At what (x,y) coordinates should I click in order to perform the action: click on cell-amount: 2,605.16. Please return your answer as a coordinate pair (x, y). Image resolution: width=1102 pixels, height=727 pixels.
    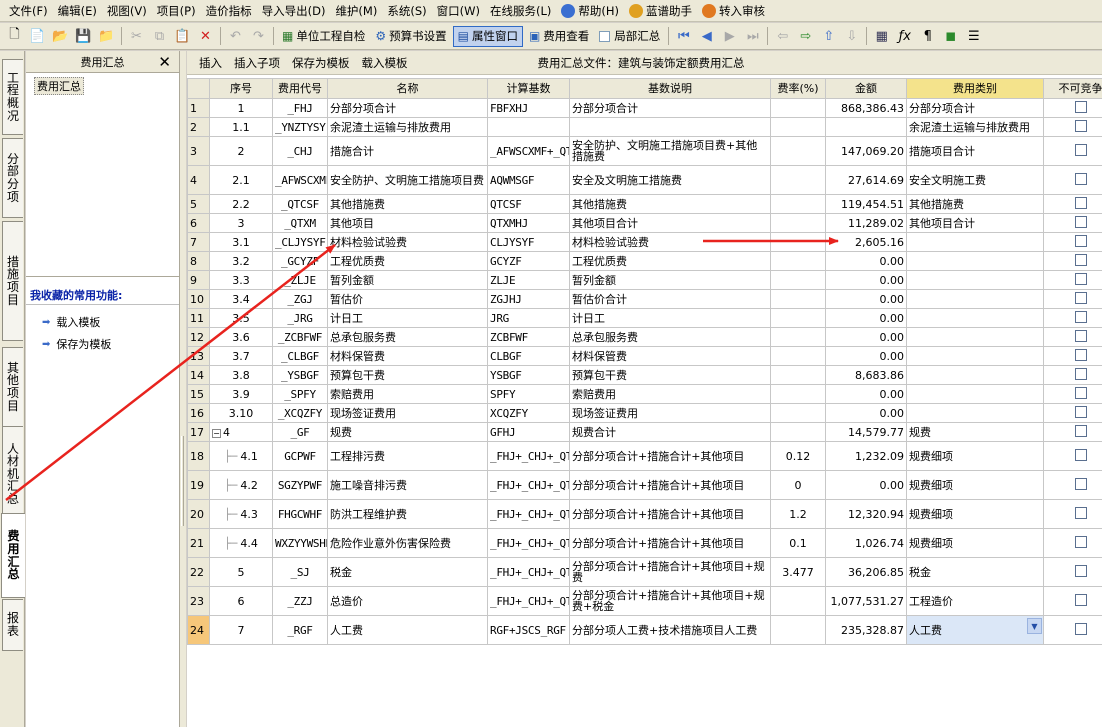
    Looking at the image, I should click on (866, 242).